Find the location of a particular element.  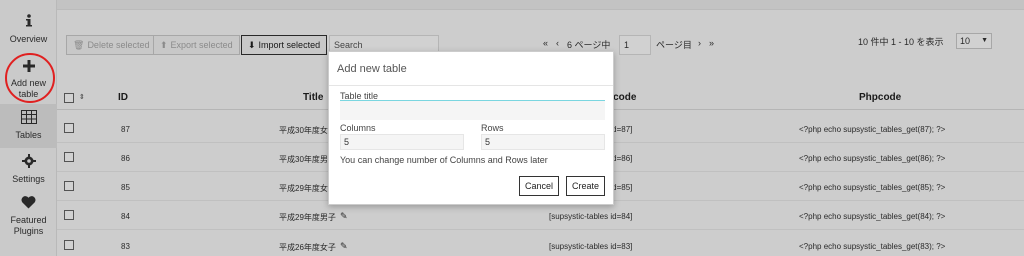

divider is located at coordinates (471, 85).